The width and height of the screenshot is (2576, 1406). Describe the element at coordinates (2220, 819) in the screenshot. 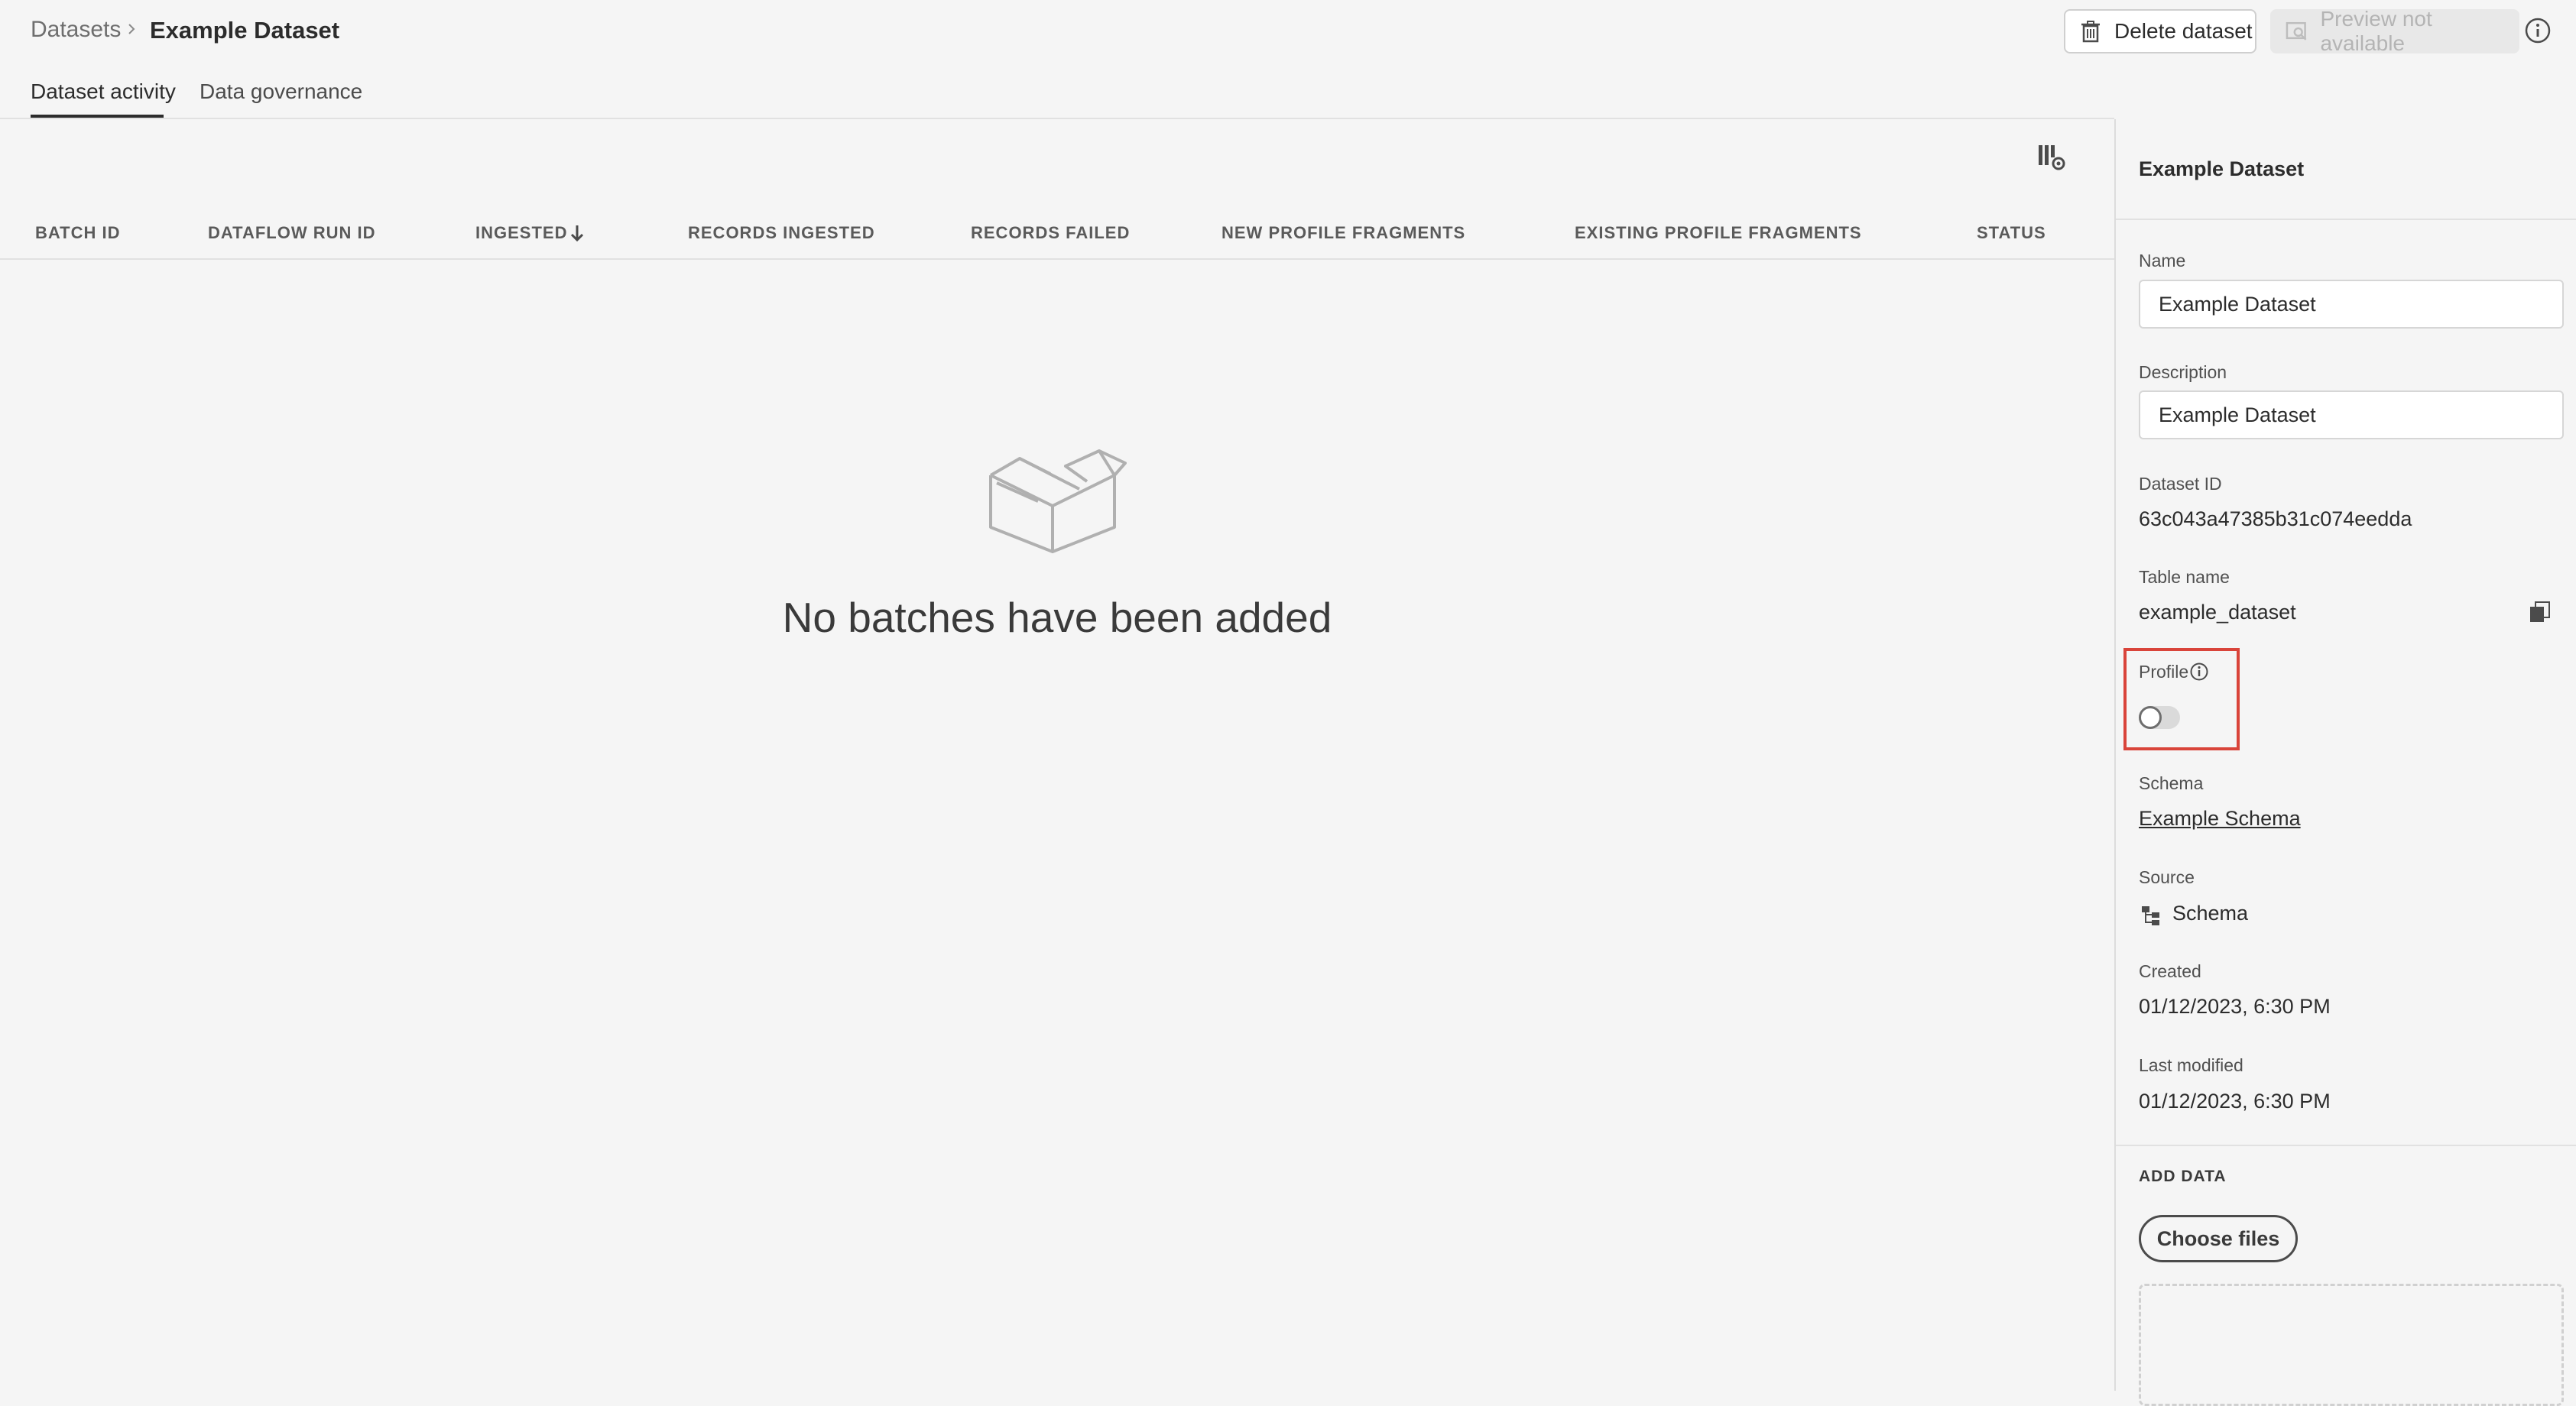

I see `schema-link: Example Schema` at that location.